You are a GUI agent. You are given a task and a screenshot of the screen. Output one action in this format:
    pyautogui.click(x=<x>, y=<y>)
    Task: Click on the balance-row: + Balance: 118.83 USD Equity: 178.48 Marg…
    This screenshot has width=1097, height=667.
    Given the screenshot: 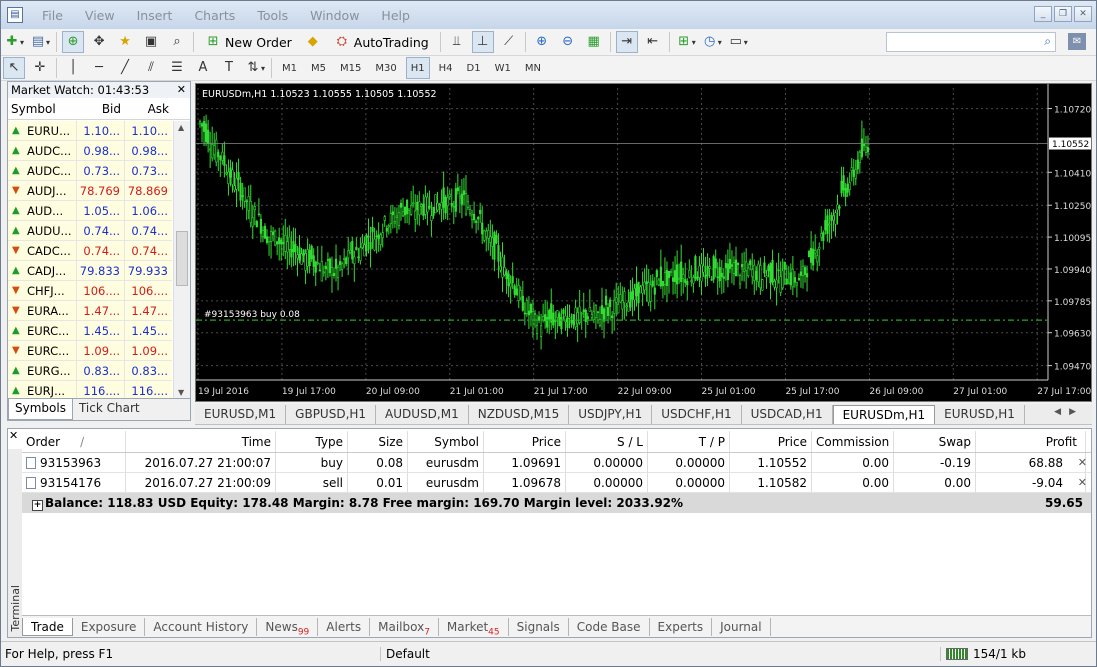 What is the action you would take?
    pyautogui.click(x=556, y=503)
    